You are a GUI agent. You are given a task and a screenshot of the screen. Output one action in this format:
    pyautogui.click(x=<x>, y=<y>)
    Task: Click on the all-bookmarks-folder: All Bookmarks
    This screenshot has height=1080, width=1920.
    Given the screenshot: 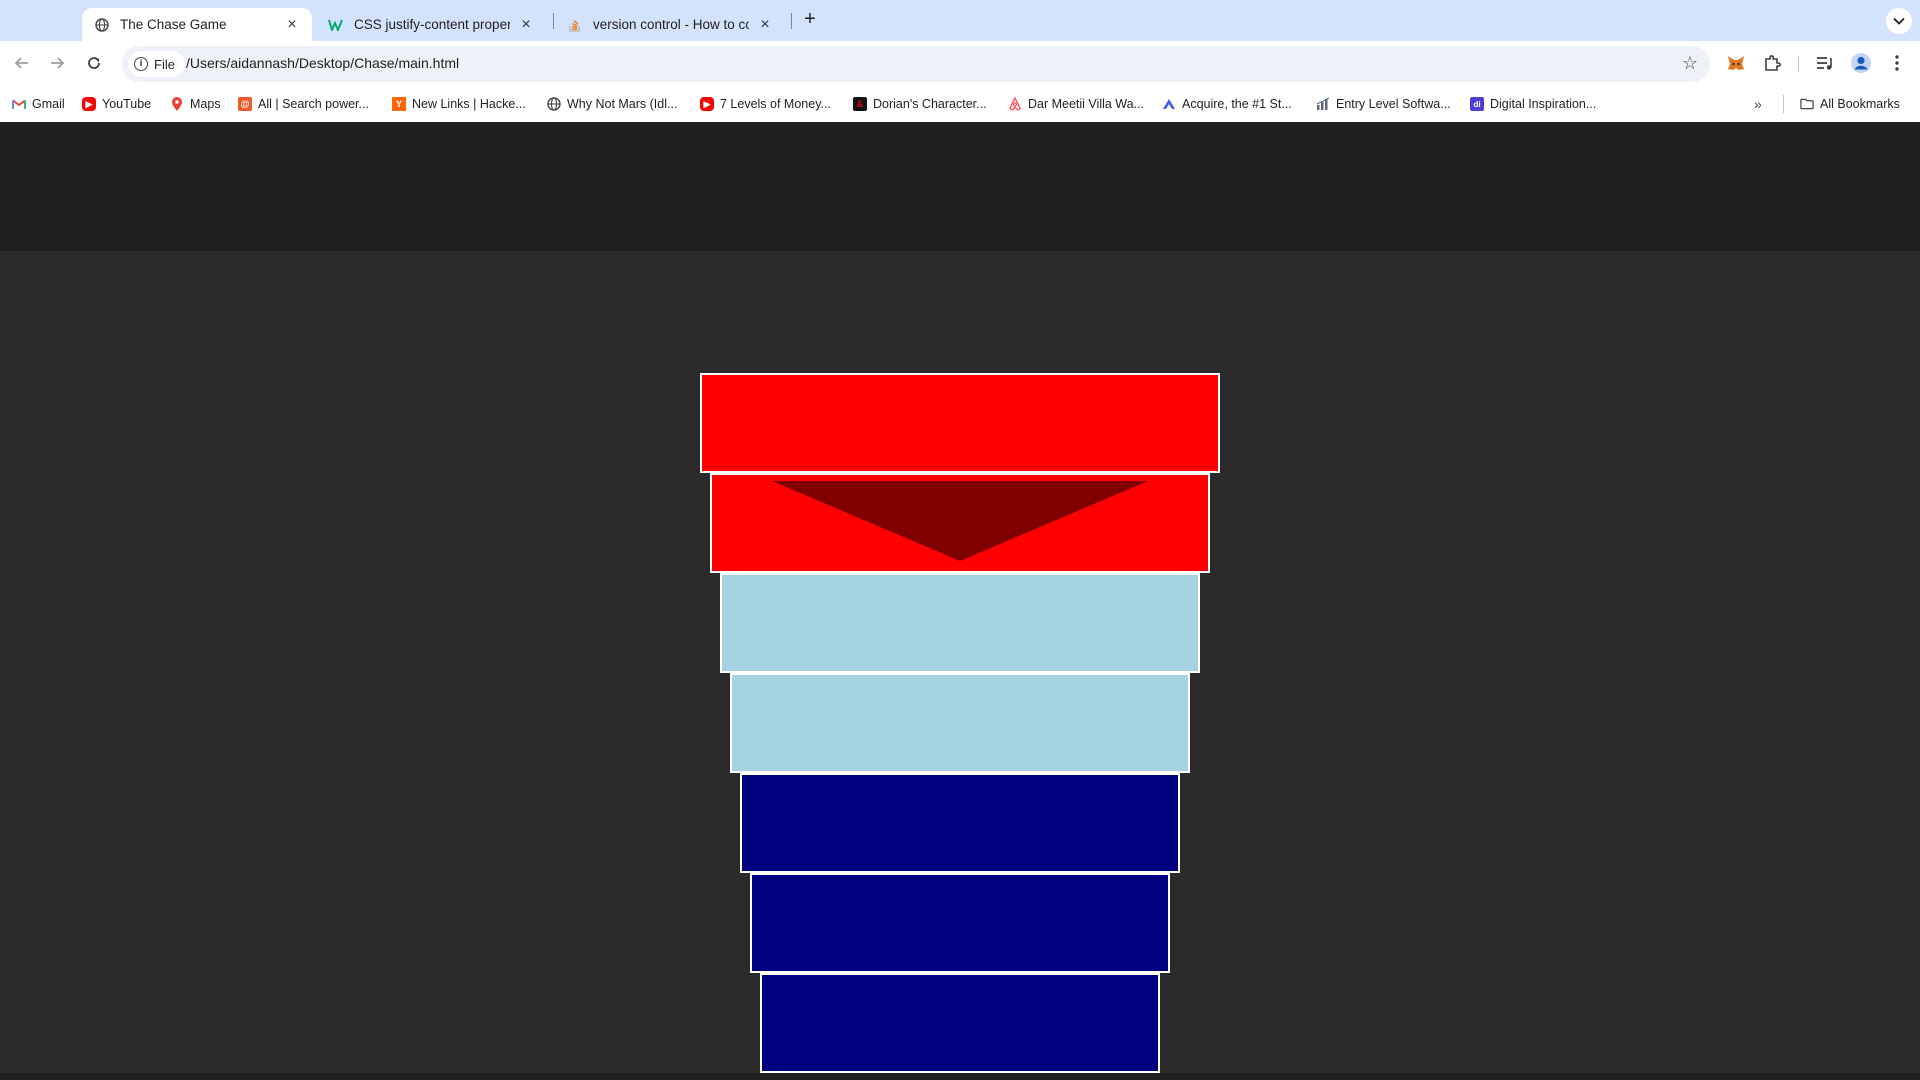 What is the action you would take?
    pyautogui.click(x=1850, y=104)
    